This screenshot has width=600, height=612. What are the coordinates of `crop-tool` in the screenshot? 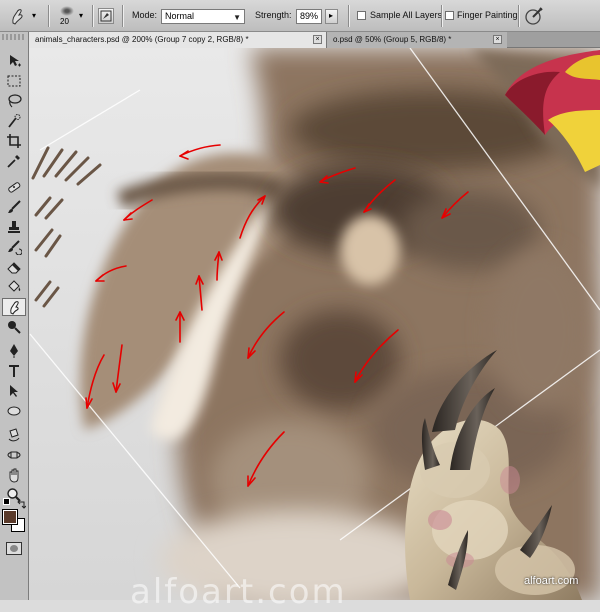 It's located at (14, 141).